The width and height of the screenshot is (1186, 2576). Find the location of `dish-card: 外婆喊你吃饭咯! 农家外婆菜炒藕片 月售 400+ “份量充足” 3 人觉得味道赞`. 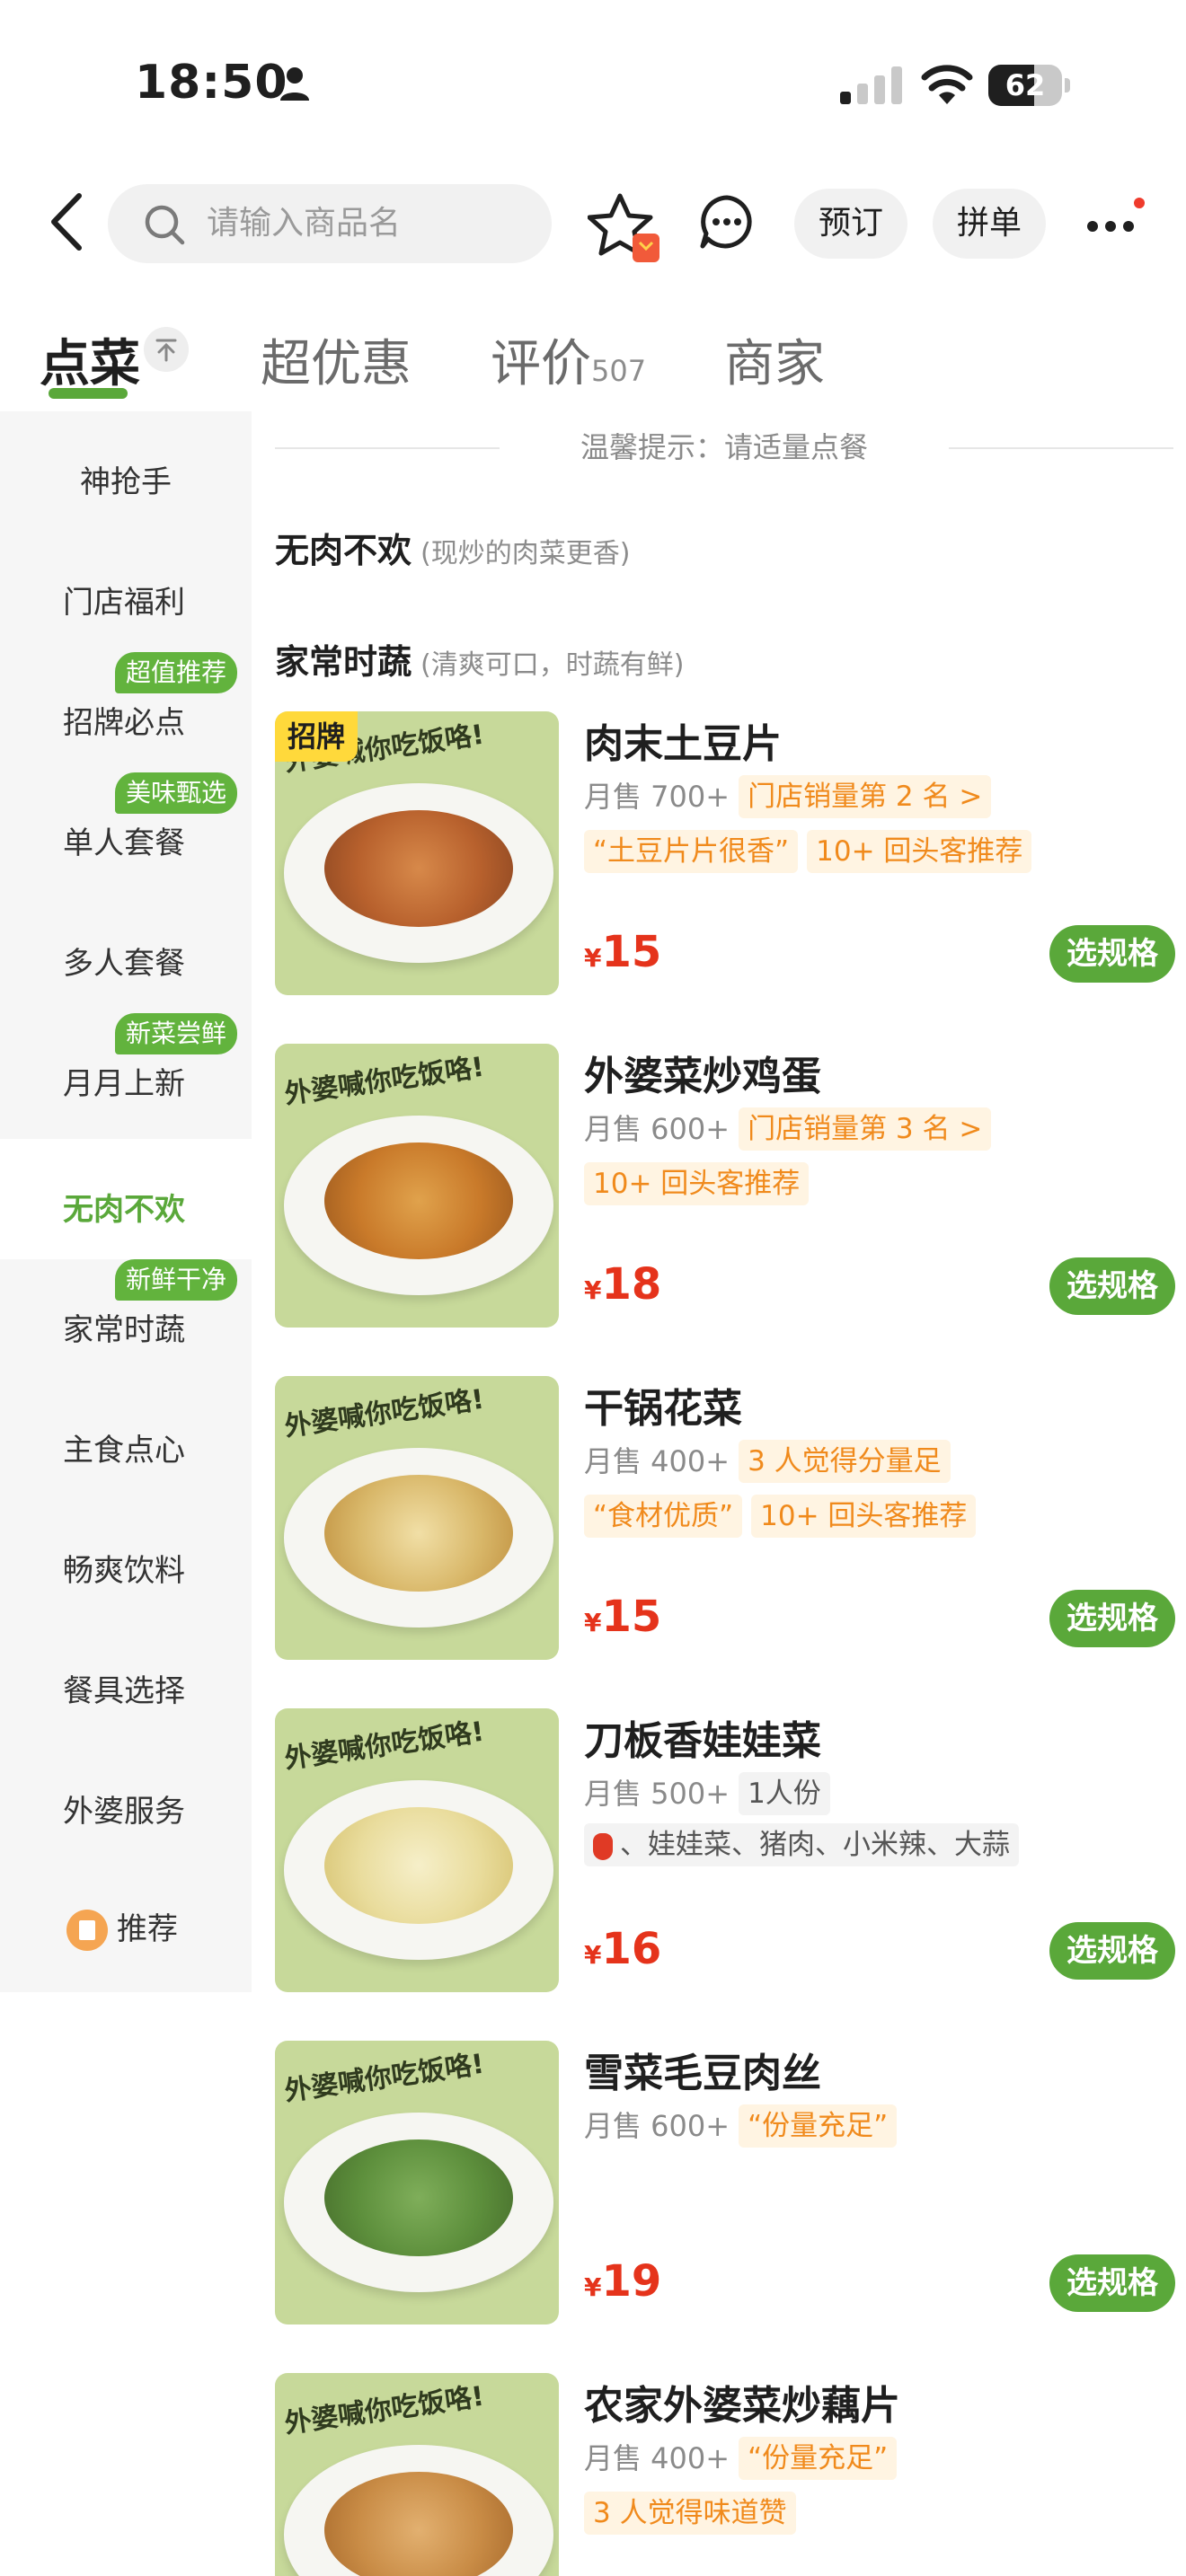

dish-card: 外婆喊你吃饭咯! 农家外婆菜炒藕片 月售 400+ “份量充足” 3 人觉得味道赞 is located at coordinates (724, 2474).